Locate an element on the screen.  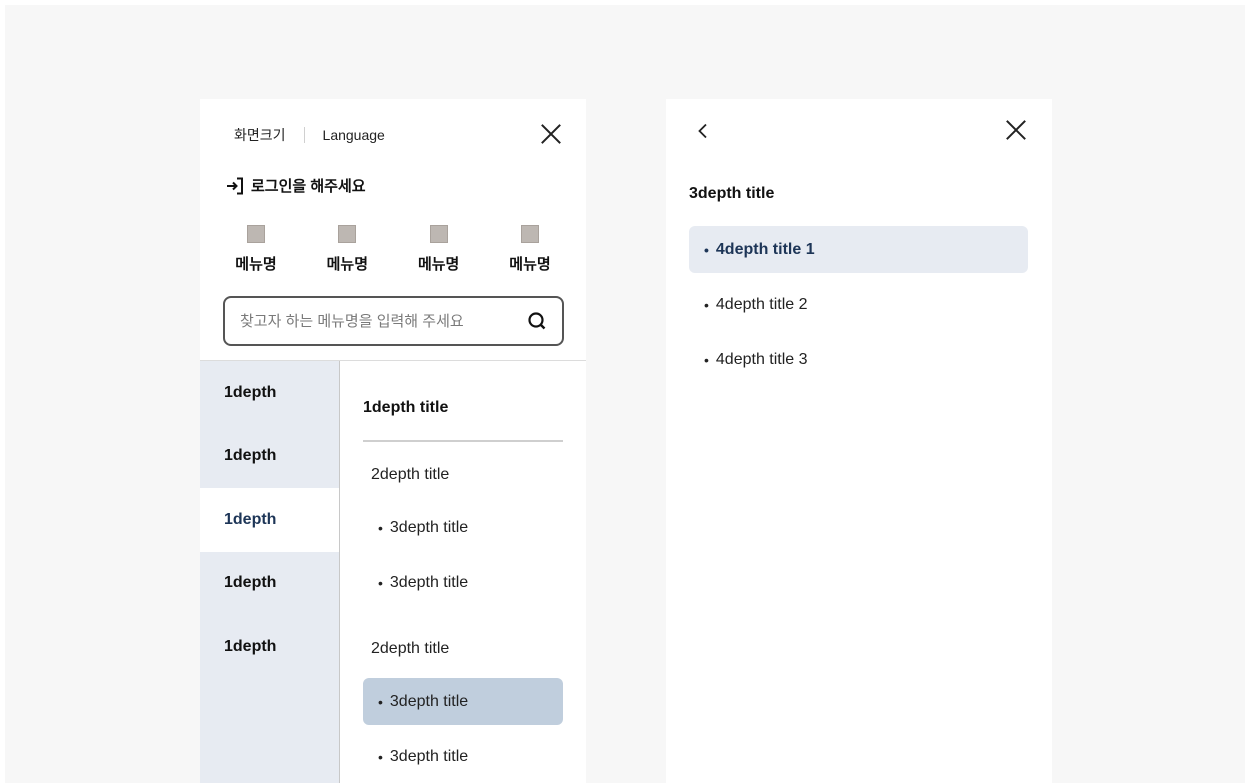
depth4-label: 4depth title 2 is located at coordinates (761, 304).